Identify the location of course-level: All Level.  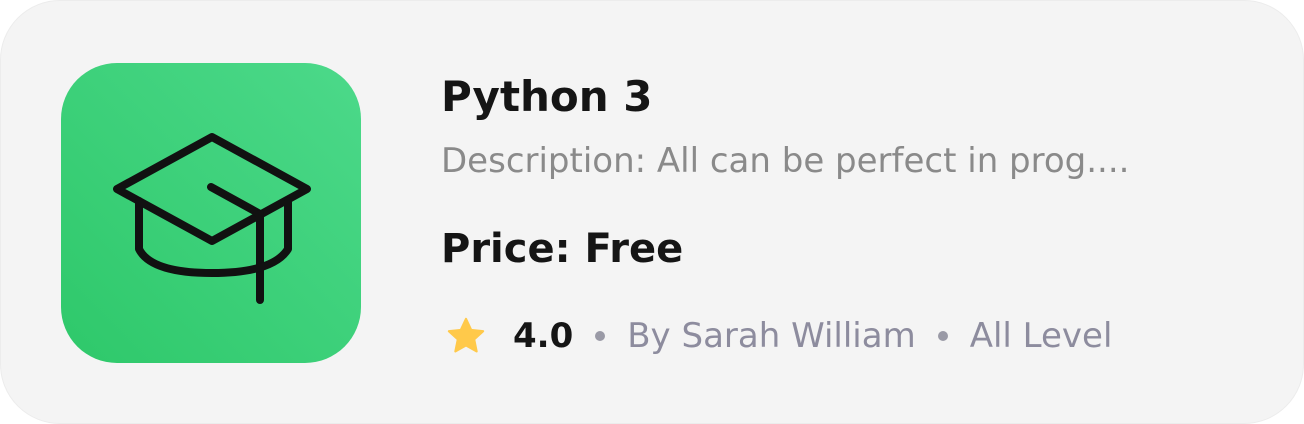
(1041, 336).